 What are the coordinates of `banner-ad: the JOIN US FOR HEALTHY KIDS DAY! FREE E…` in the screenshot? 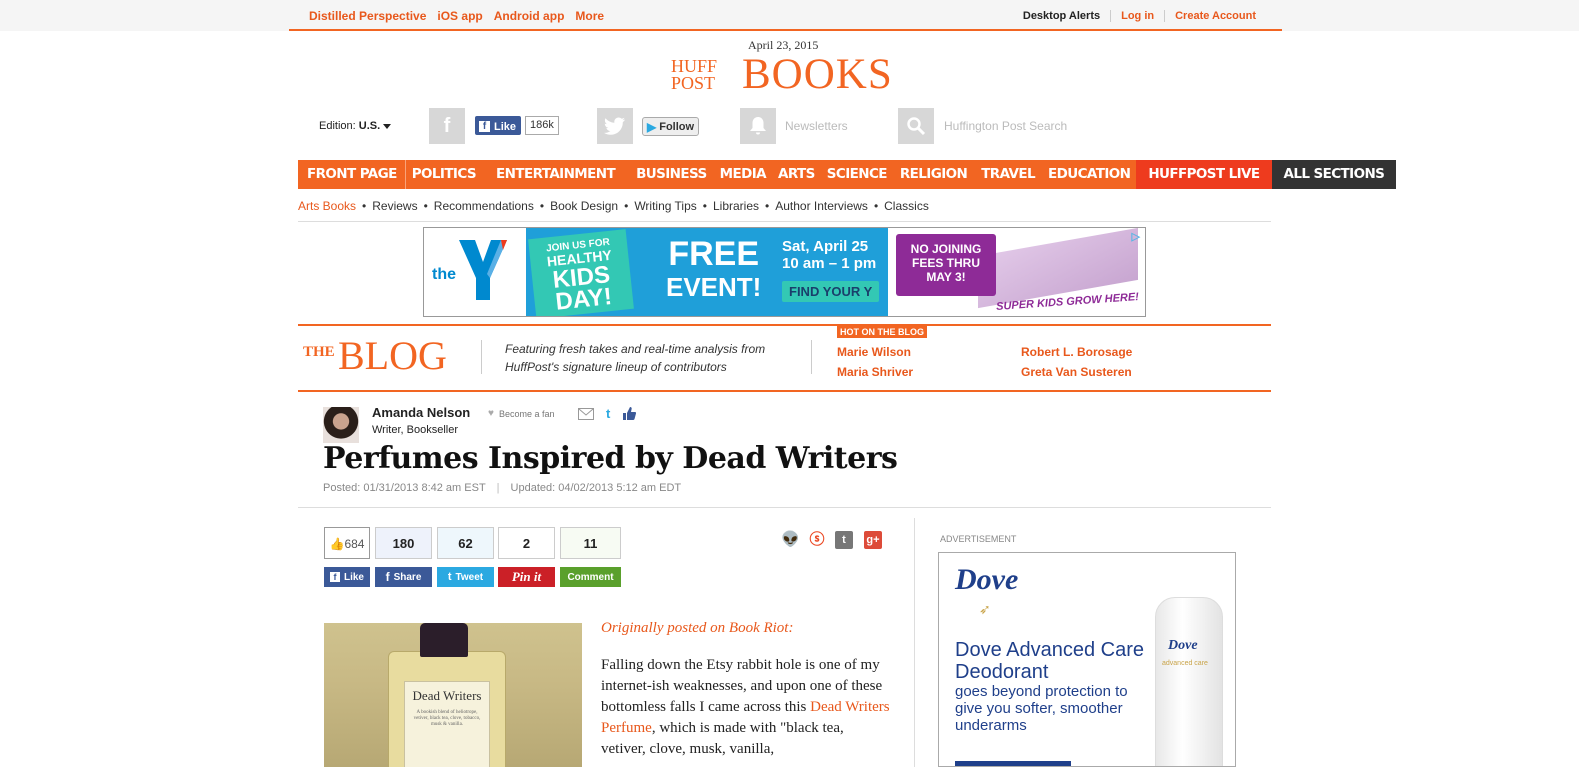 It's located at (784, 272).